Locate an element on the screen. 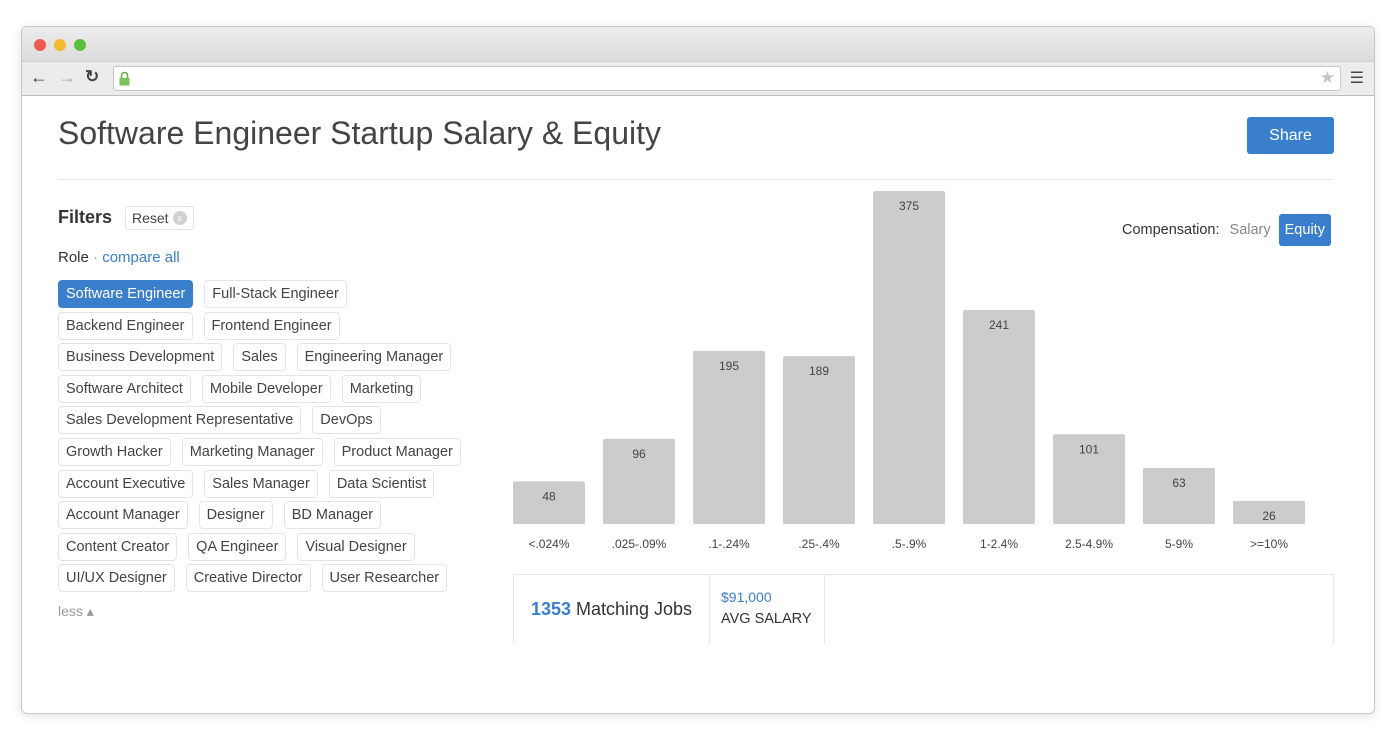  data-label: 26 is located at coordinates (1269, 516).